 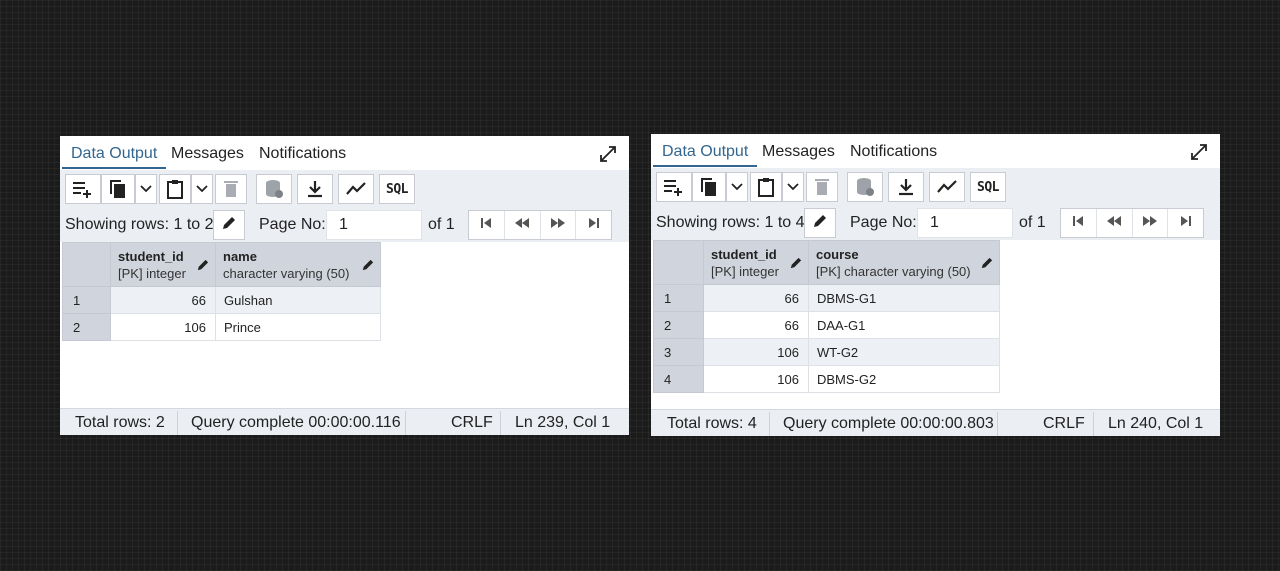 What do you see at coordinates (296, 422) in the screenshot?
I see `query-status: Query complete 00:00:00.116` at bounding box center [296, 422].